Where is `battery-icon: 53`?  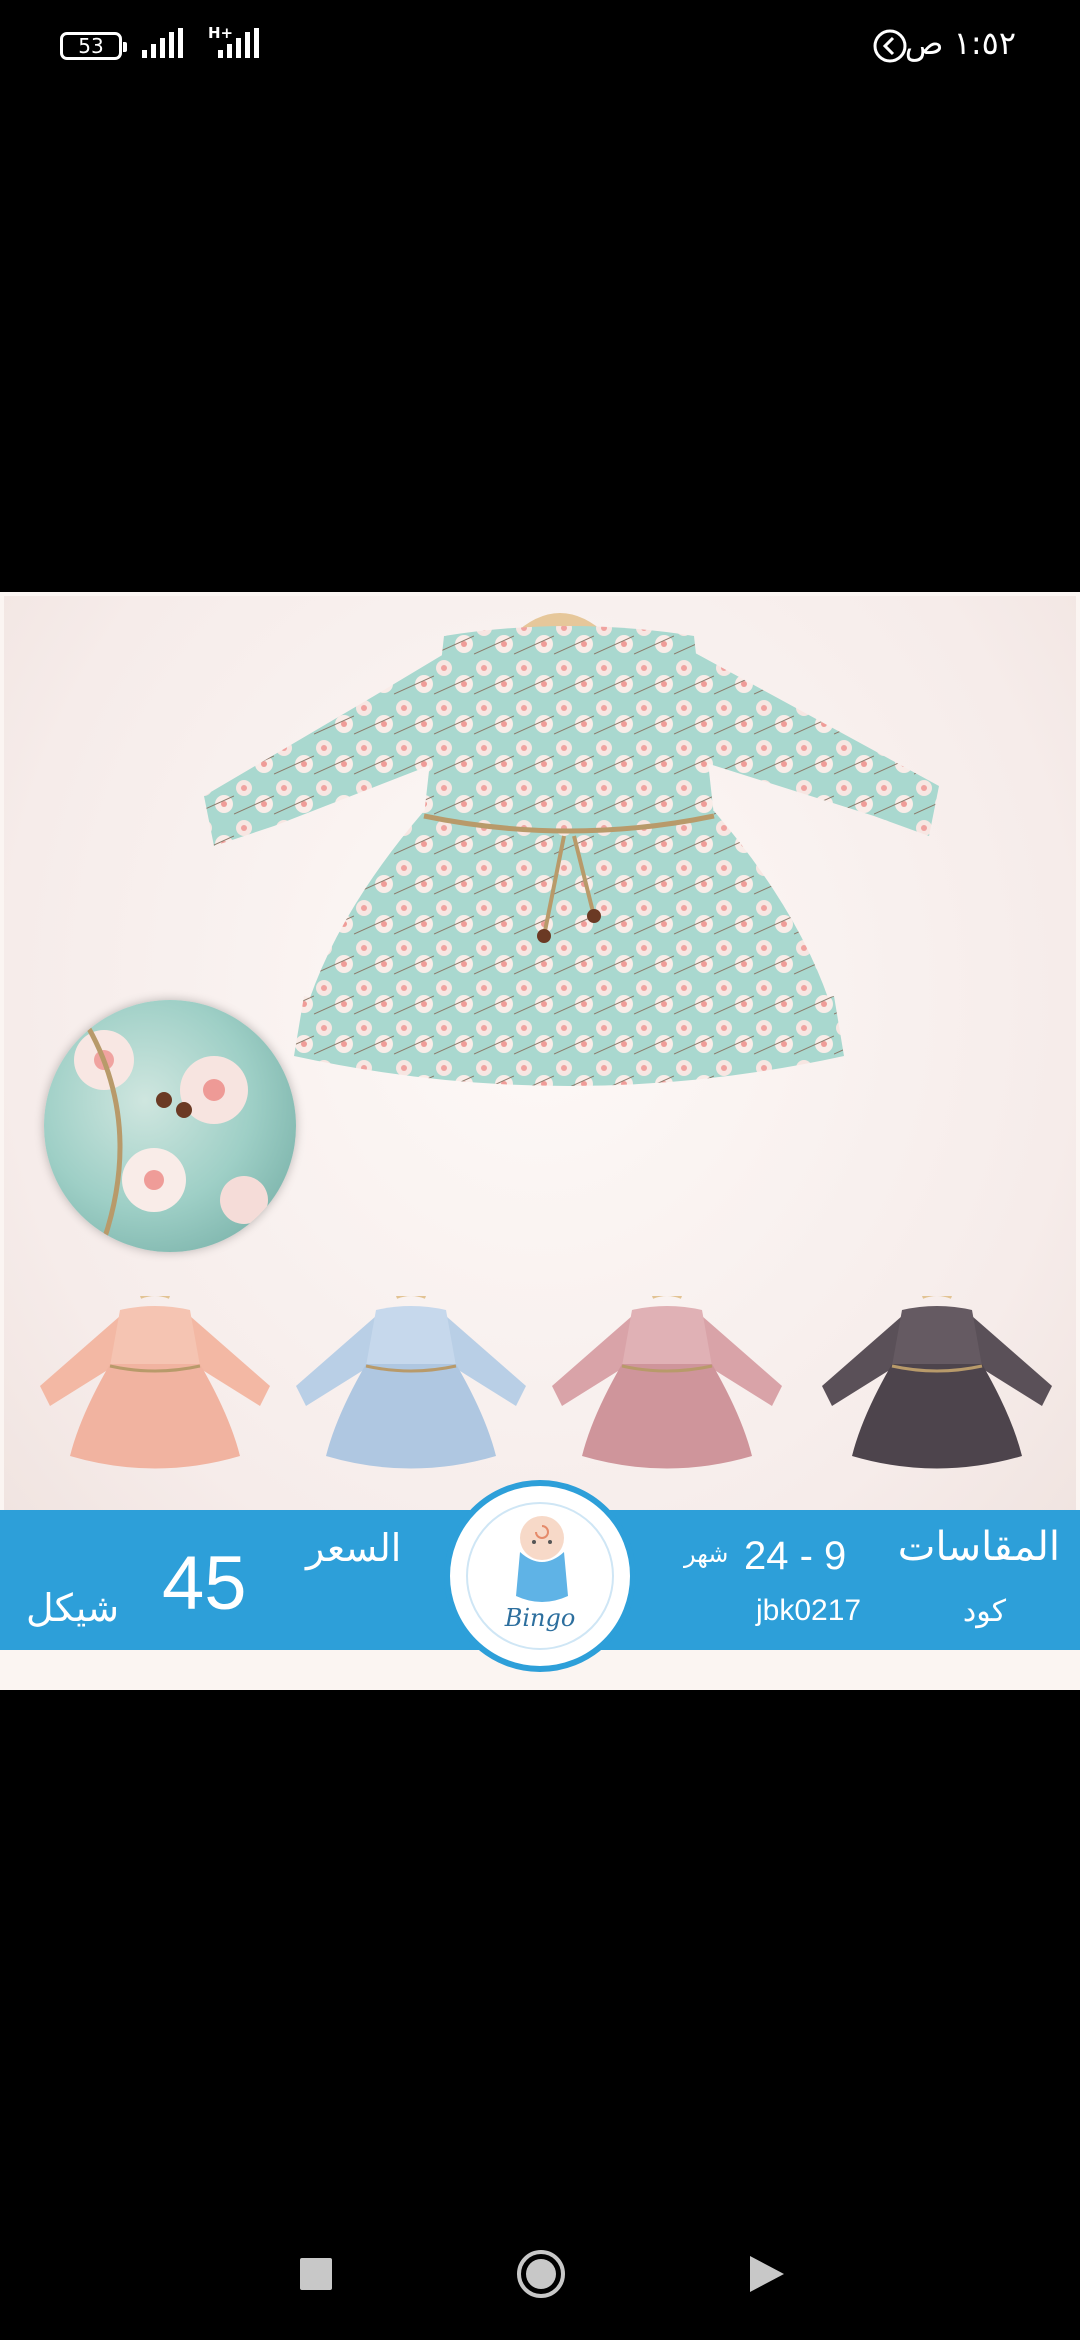
battery-icon: 53 is located at coordinates (93, 46).